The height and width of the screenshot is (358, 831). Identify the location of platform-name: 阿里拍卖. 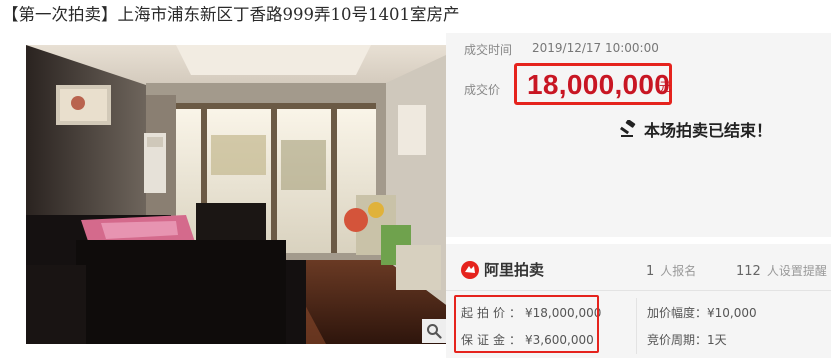
(514, 270).